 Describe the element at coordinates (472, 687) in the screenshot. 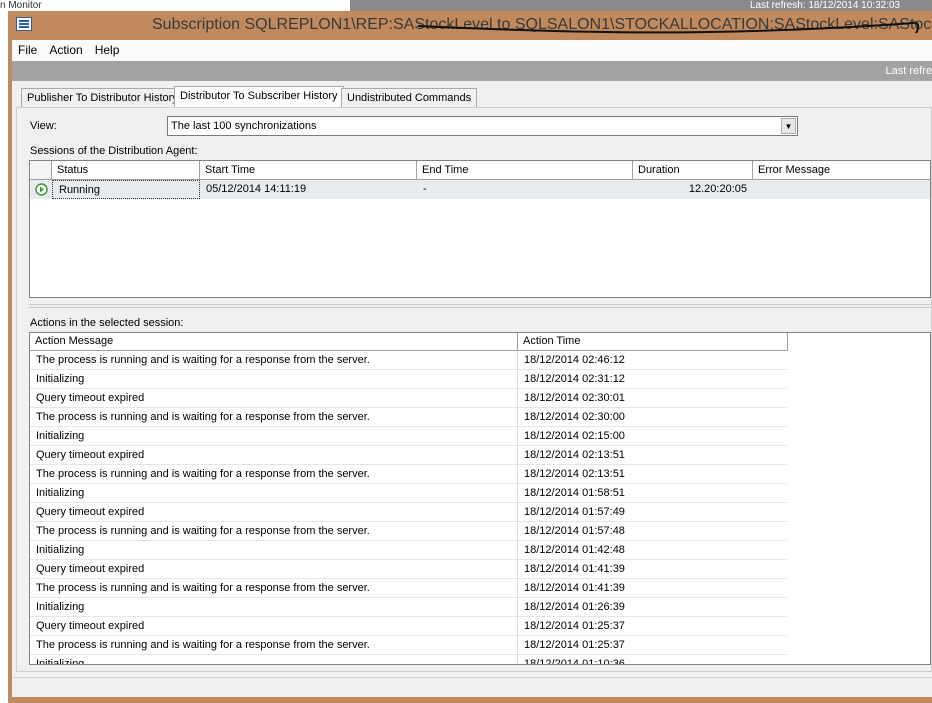

I see `status-bar` at that location.